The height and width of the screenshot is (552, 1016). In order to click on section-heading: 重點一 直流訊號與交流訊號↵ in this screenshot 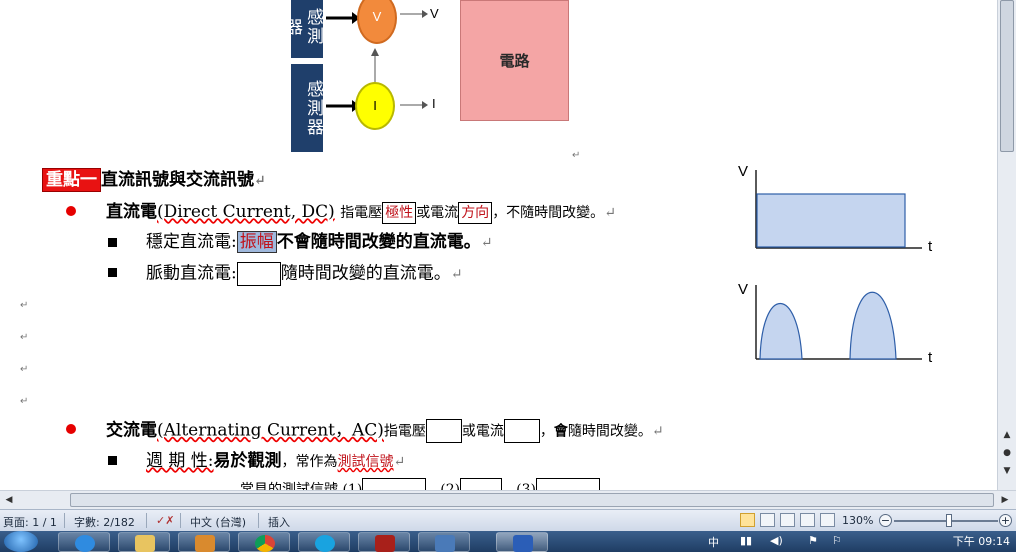, I will do `click(154, 180)`.